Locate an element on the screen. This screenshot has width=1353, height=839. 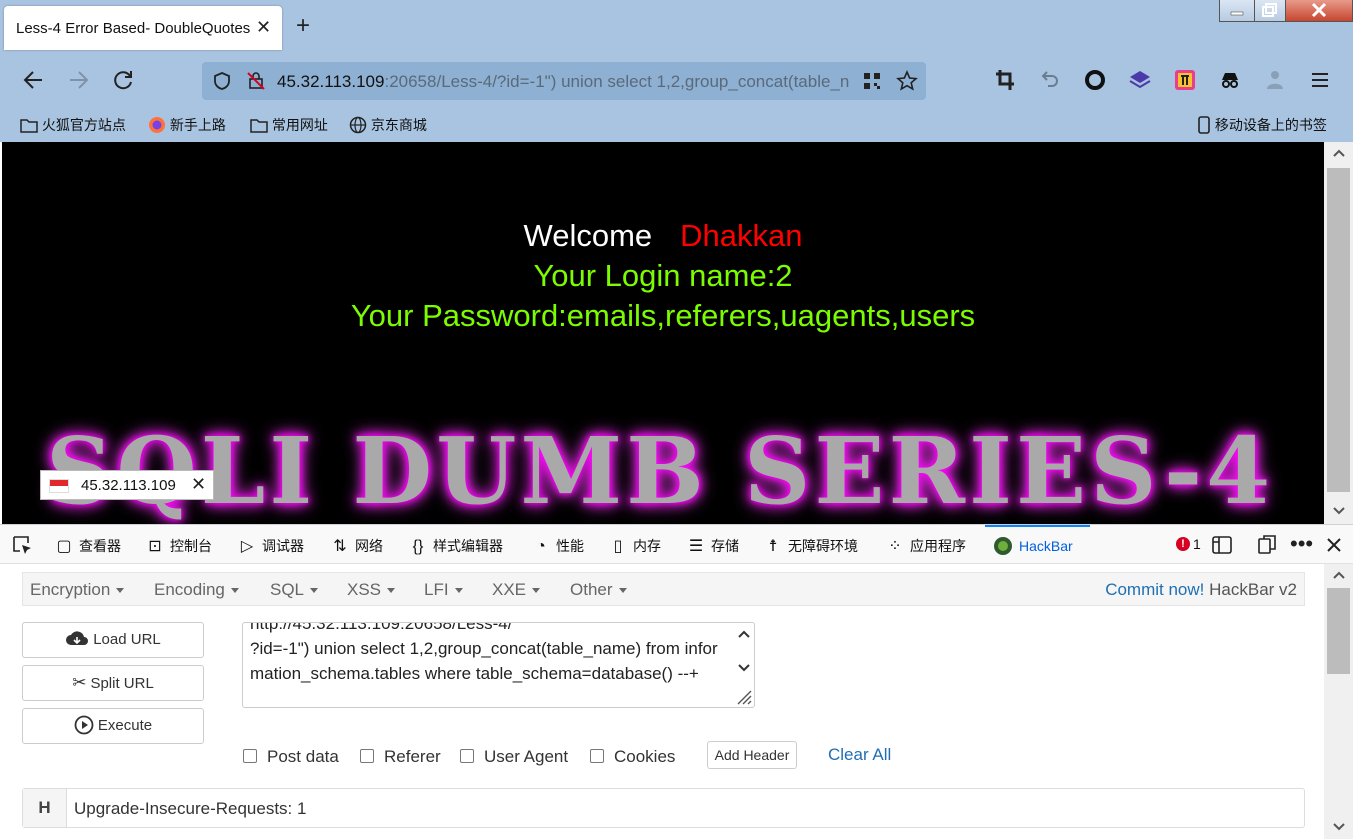
tab-storage: ☰ 存储 is located at coordinates (713, 546).